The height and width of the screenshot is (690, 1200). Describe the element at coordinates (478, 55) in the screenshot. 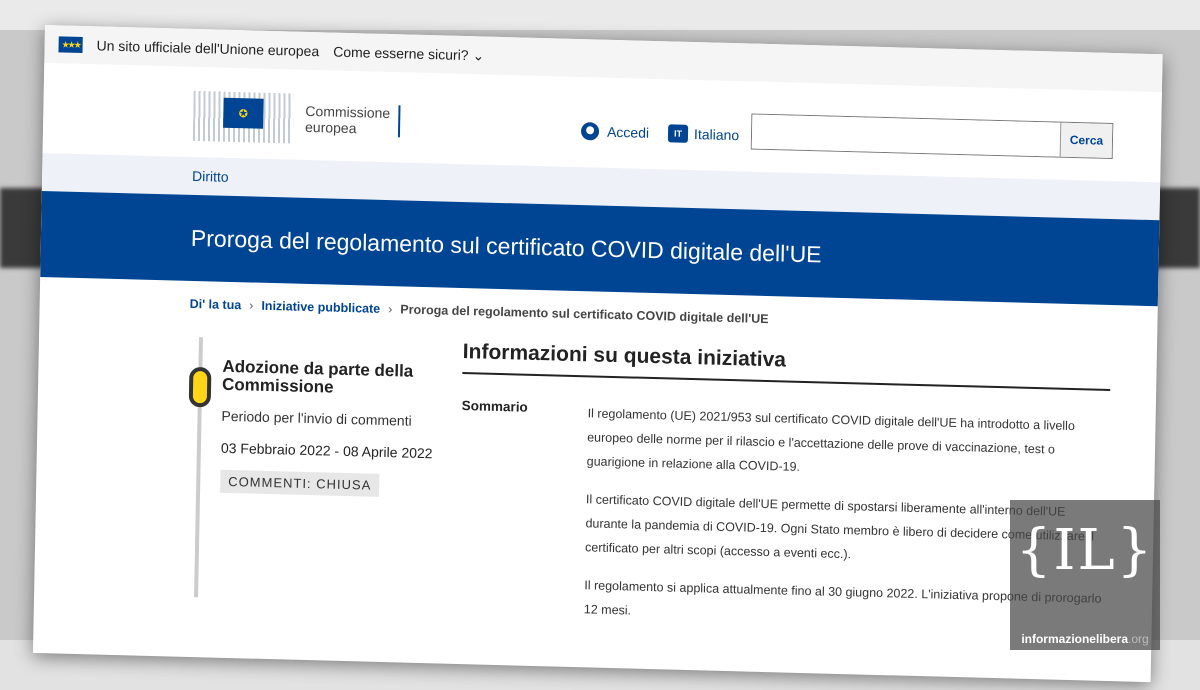

I see `chevron-down-icon: ⌄` at that location.